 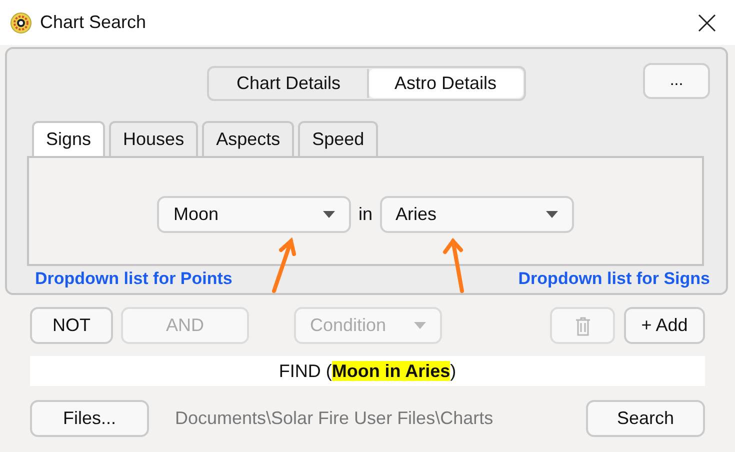 I want to click on folder-path: Documents\Solar Fire User Files\Charts, so click(x=334, y=418).